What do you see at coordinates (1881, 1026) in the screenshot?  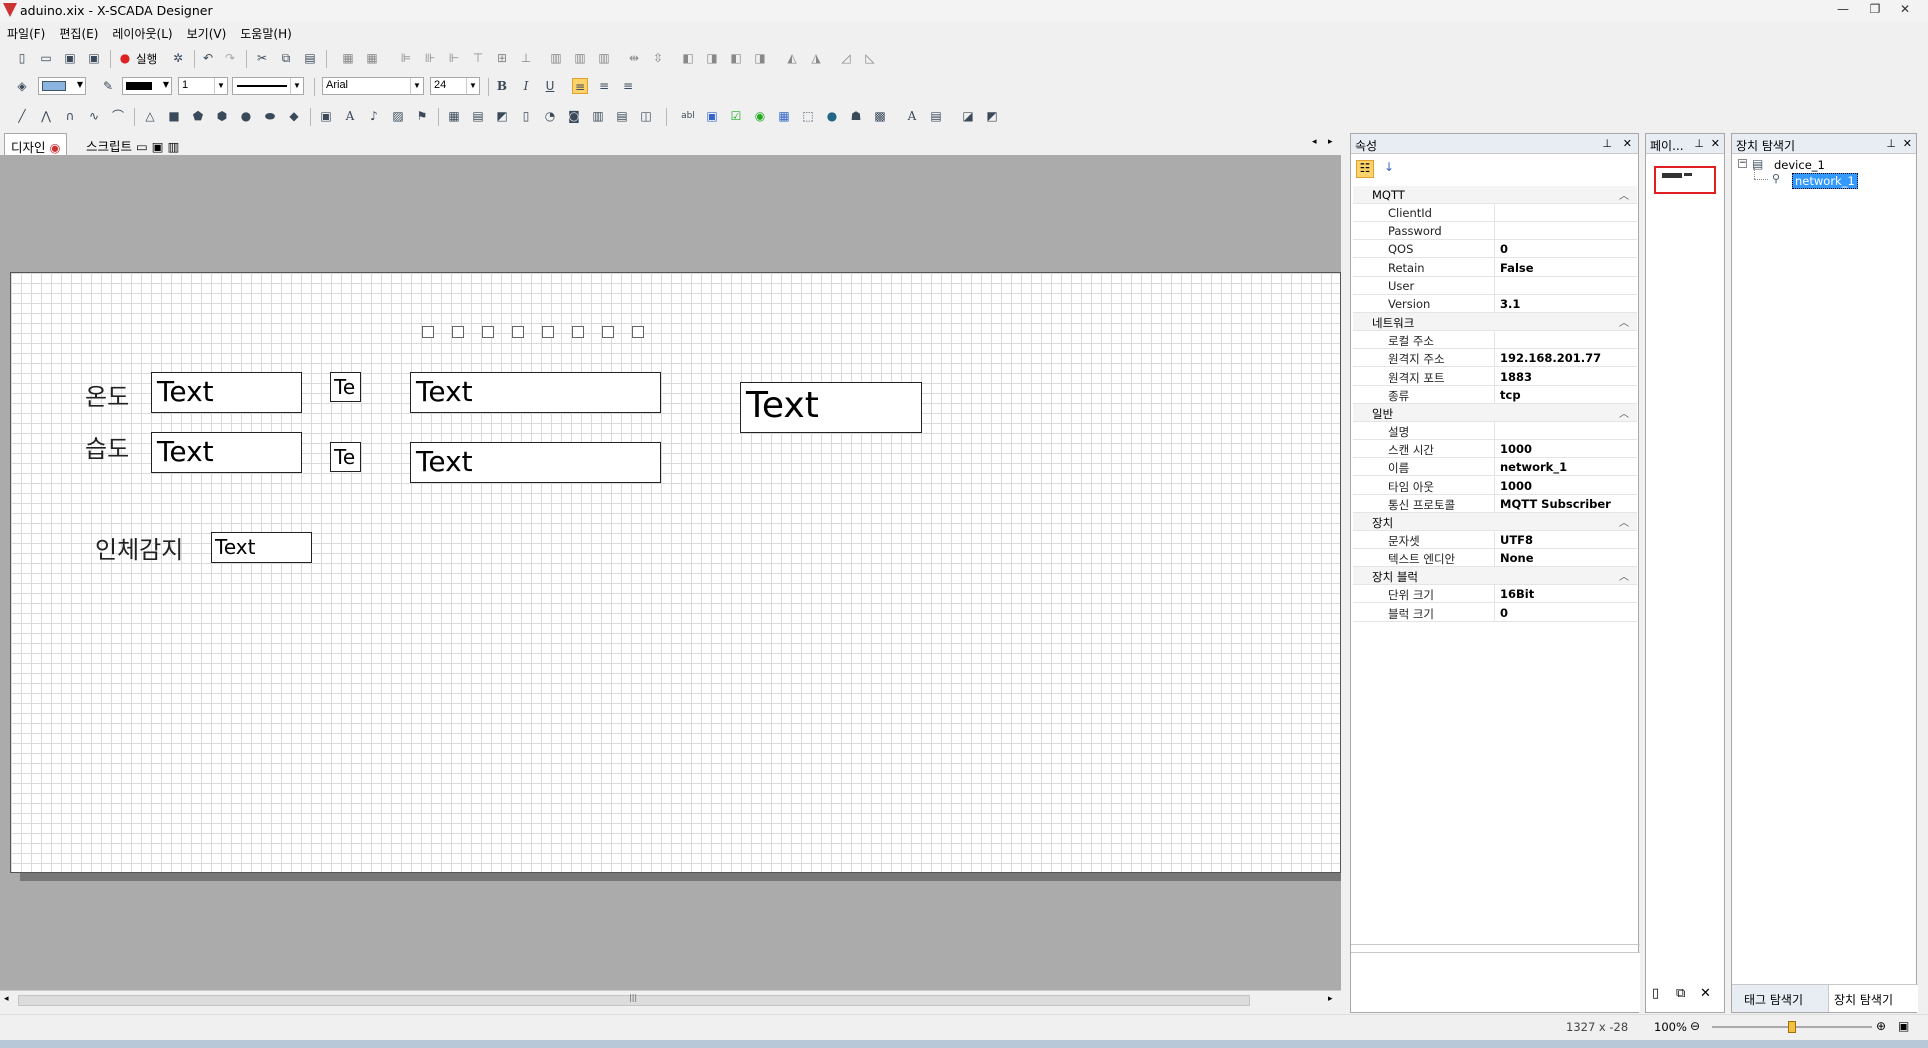 I see `zoom-in-icon: ⊕` at bounding box center [1881, 1026].